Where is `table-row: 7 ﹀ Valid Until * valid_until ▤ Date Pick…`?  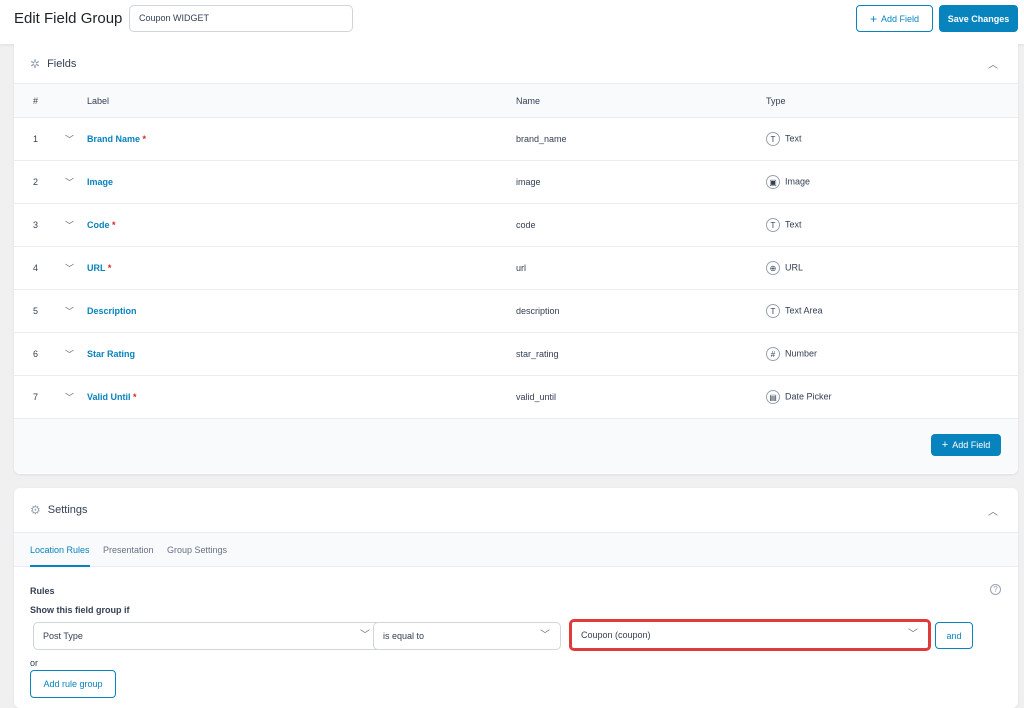 table-row: 7 ﹀ Valid Until * valid_until ▤ Date Pick… is located at coordinates (516, 397).